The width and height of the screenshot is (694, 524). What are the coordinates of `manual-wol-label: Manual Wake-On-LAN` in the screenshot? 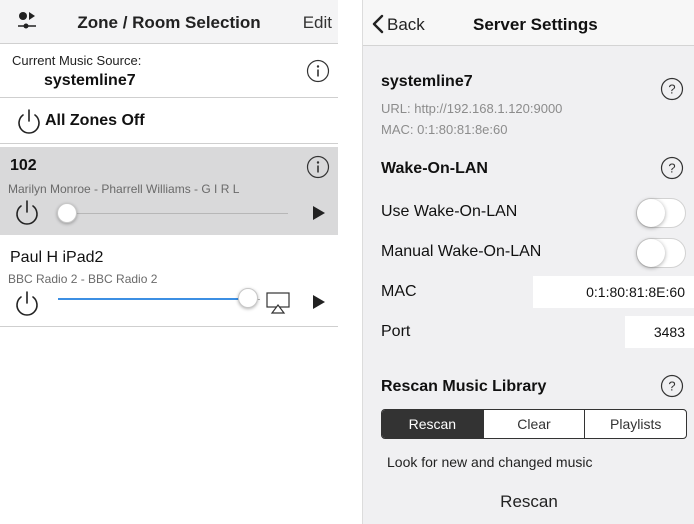 It's located at (461, 251).